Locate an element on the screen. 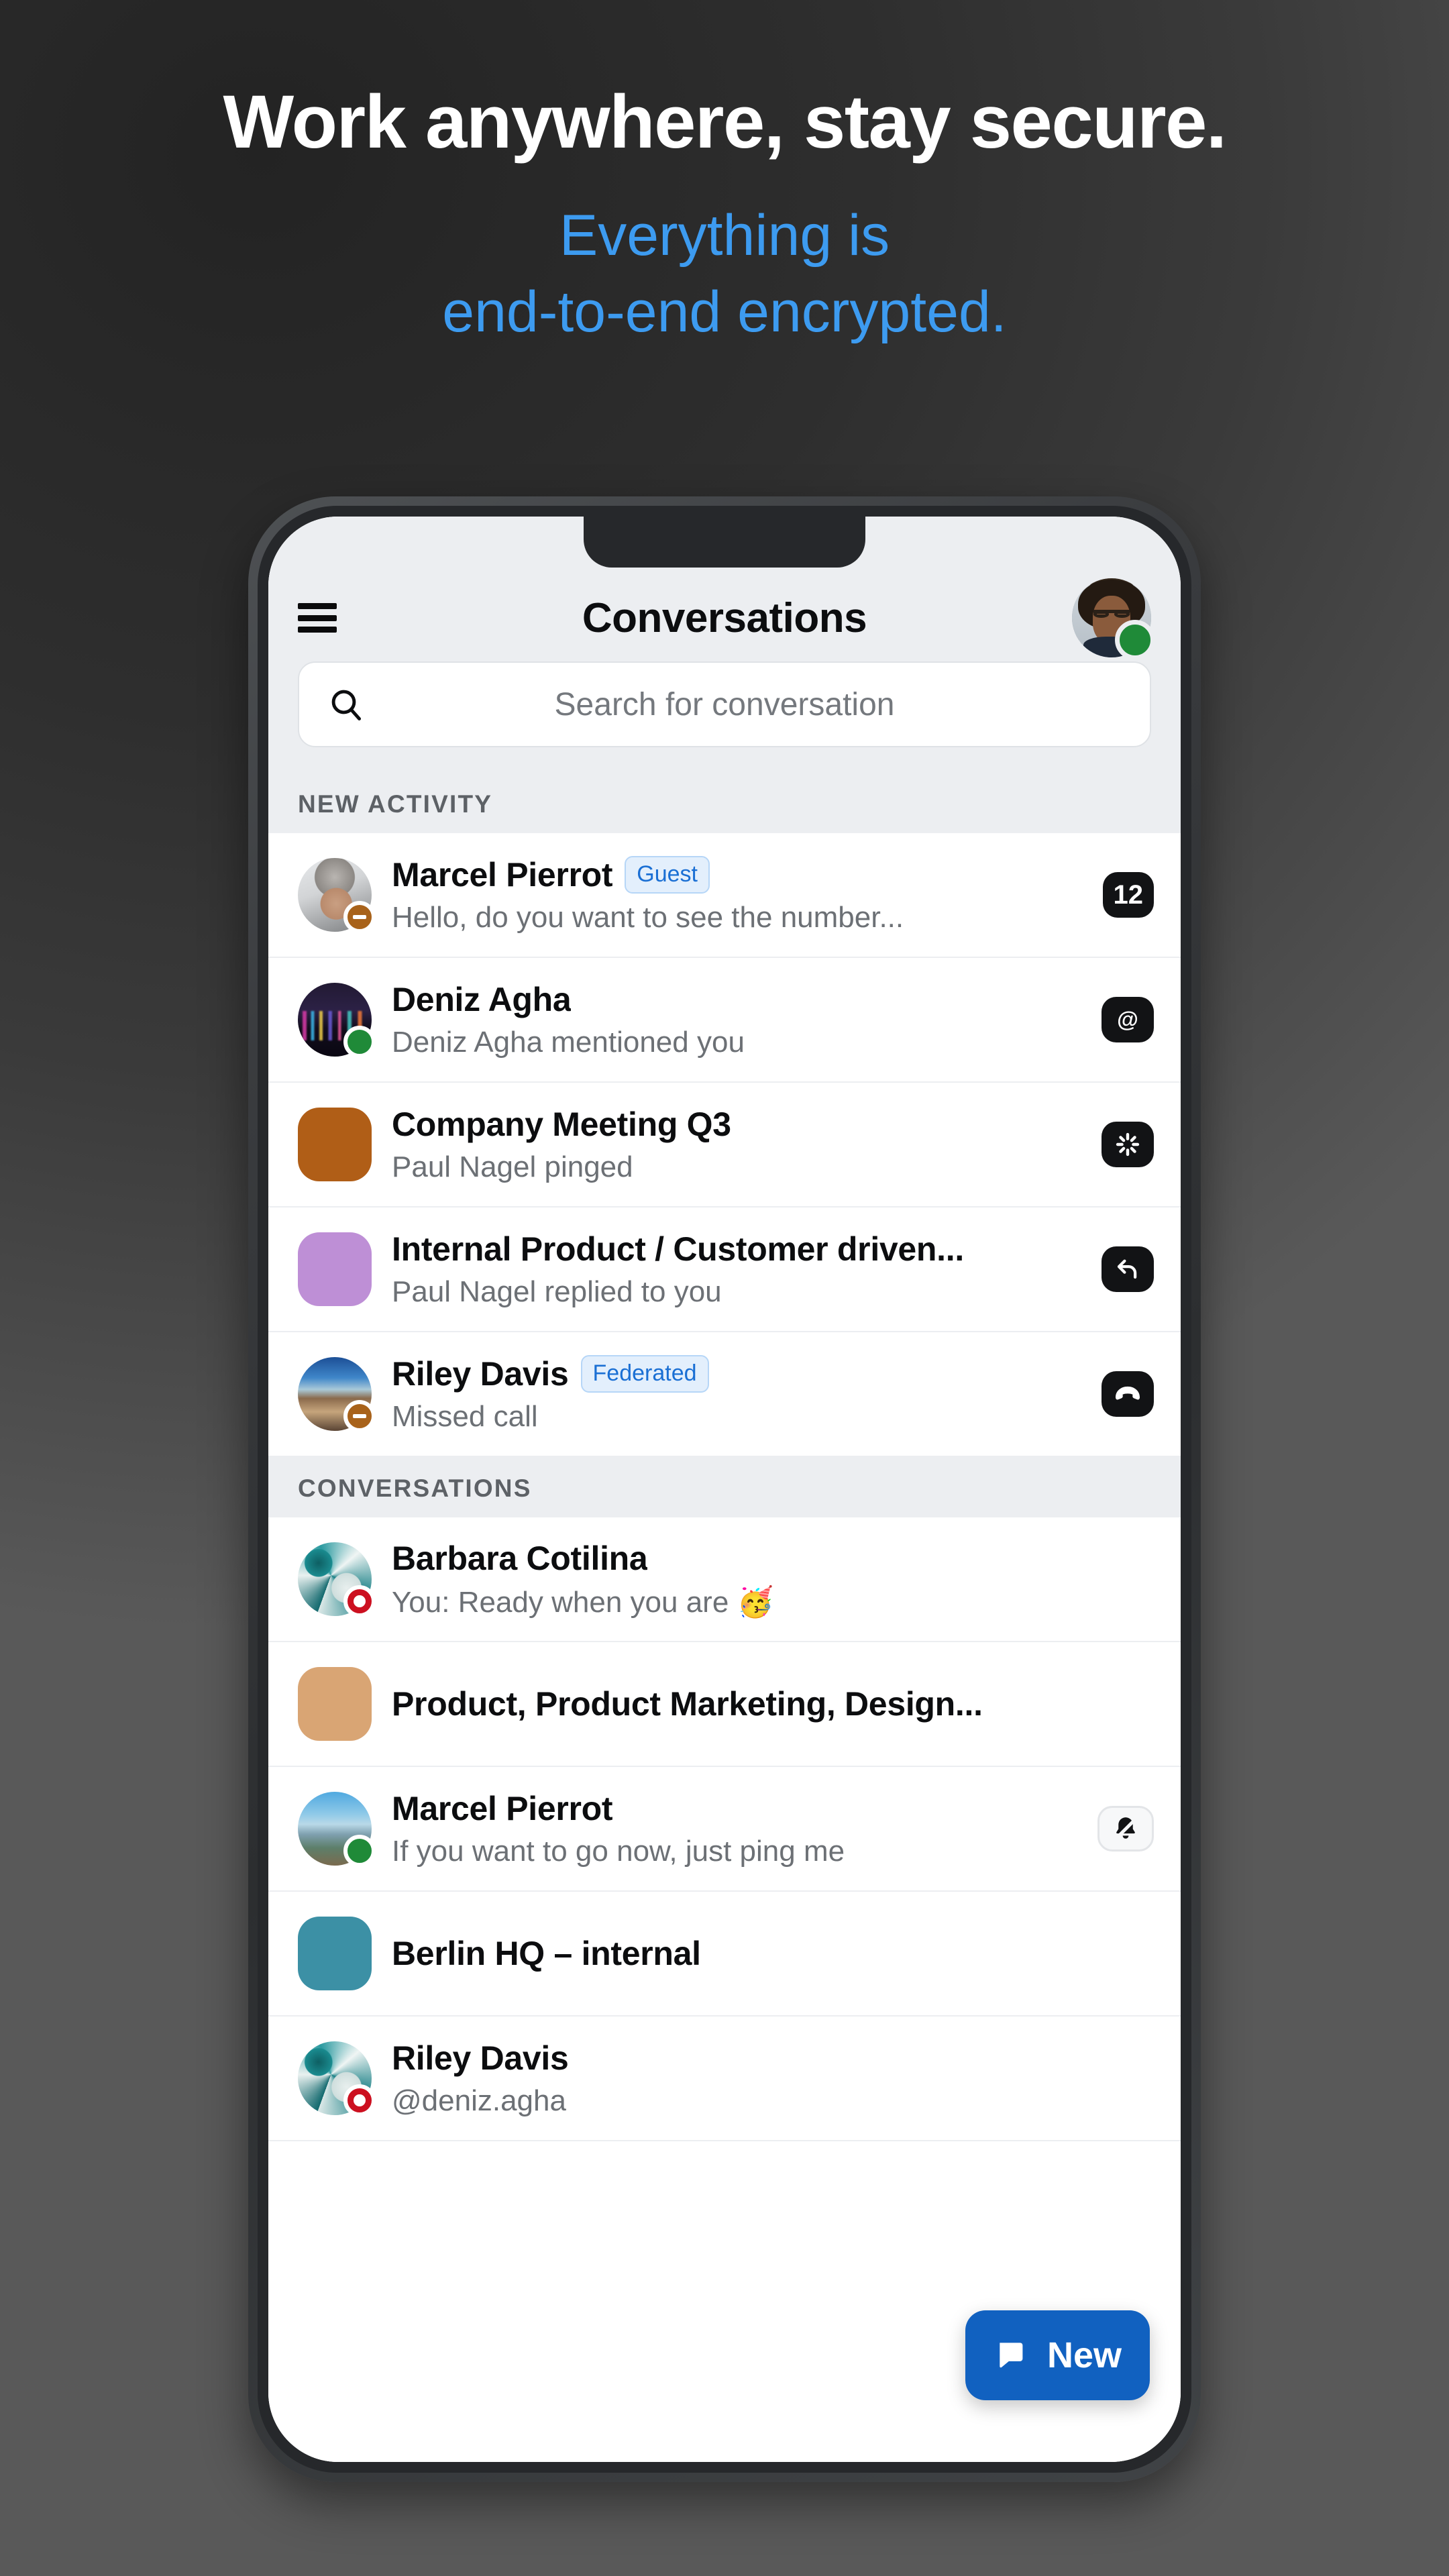  avatar is located at coordinates (1113, 619).